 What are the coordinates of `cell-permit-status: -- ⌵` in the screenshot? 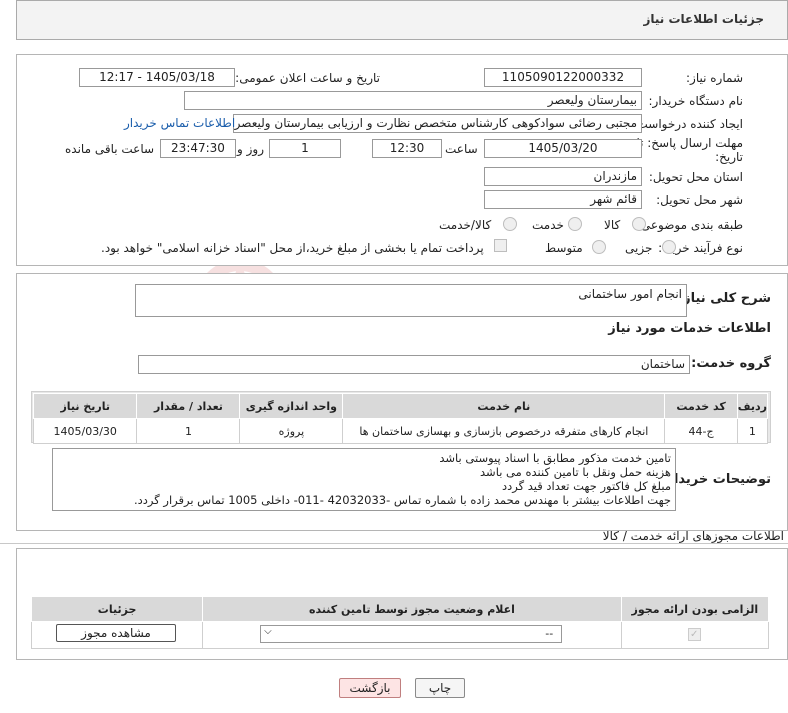 It's located at (412, 635).